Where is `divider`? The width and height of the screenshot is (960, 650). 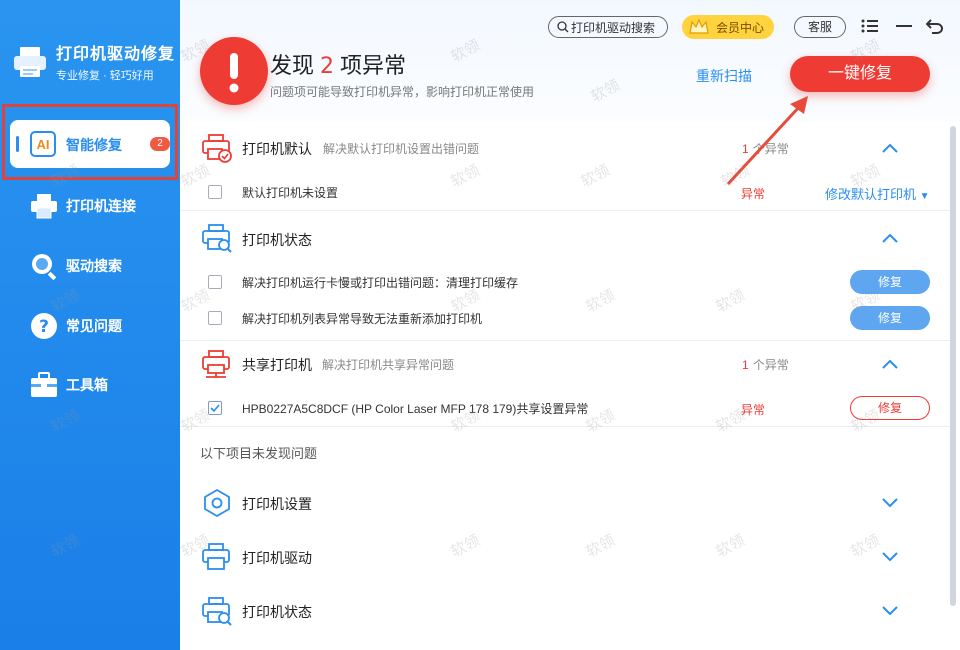
divider is located at coordinates (565, 426).